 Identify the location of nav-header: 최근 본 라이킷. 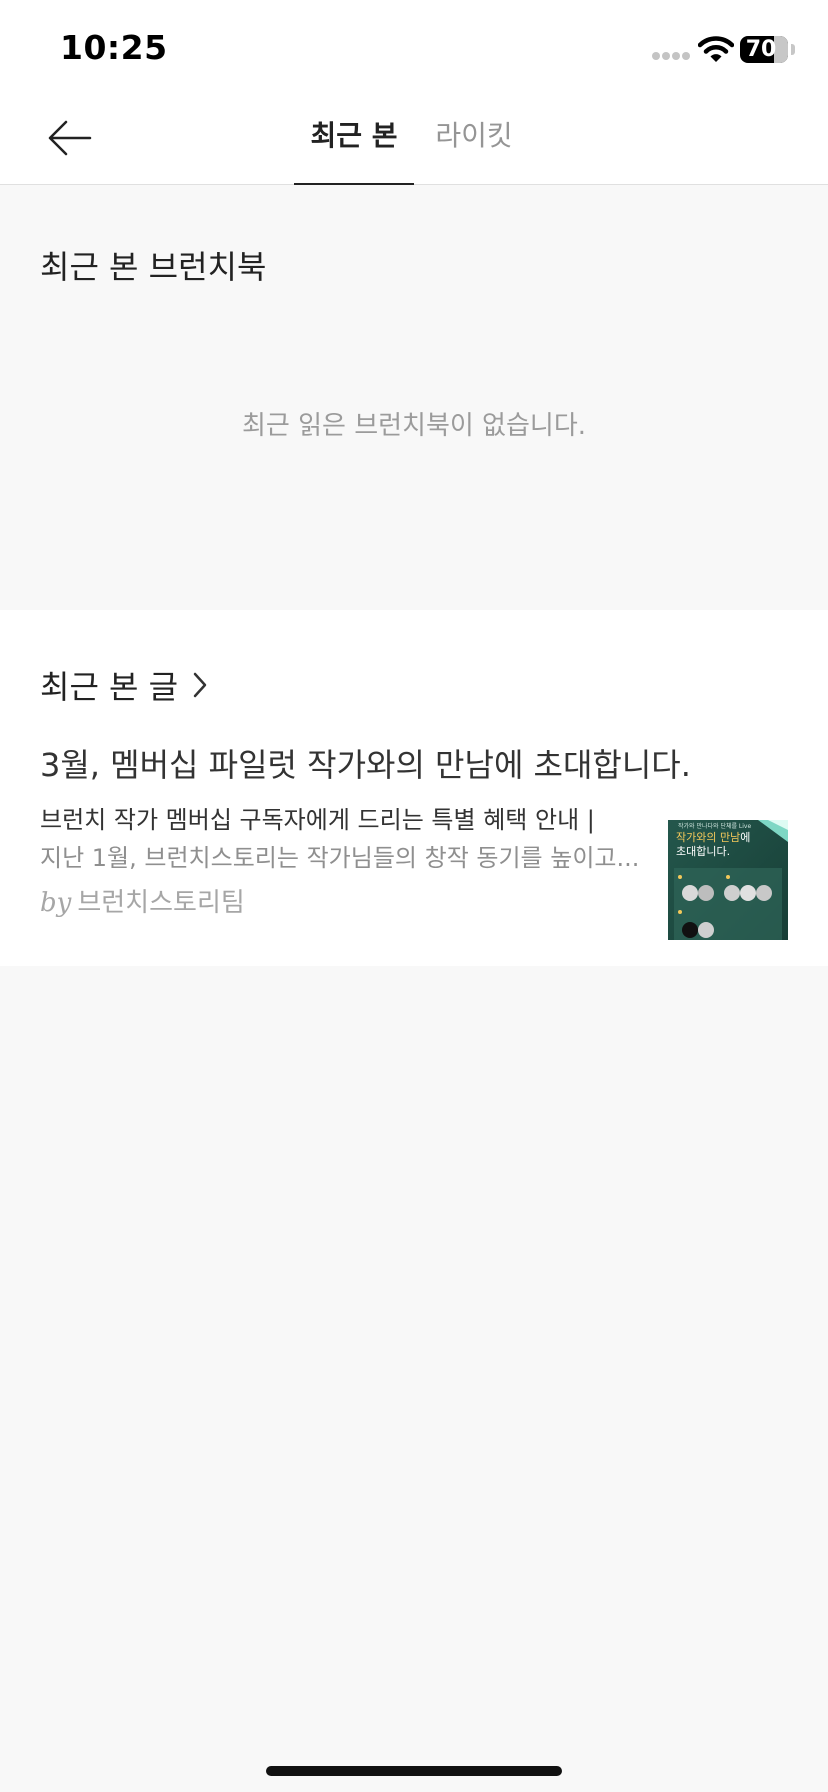
(414, 137).